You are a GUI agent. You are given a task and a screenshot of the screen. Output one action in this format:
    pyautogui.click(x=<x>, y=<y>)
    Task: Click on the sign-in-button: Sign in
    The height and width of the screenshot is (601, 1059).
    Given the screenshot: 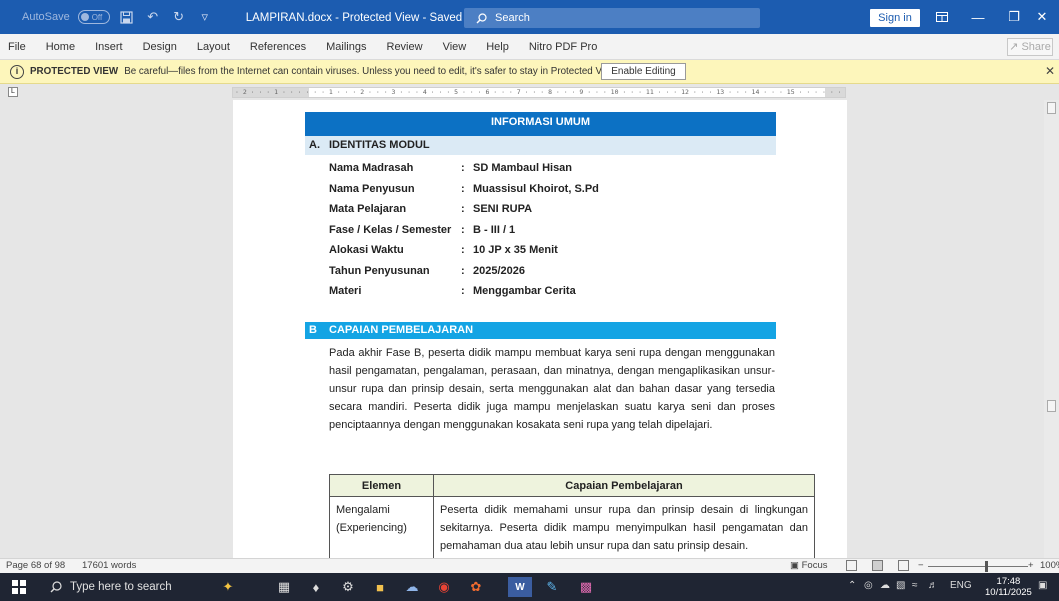 What is the action you would take?
    pyautogui.click(x=895, y=18)
    